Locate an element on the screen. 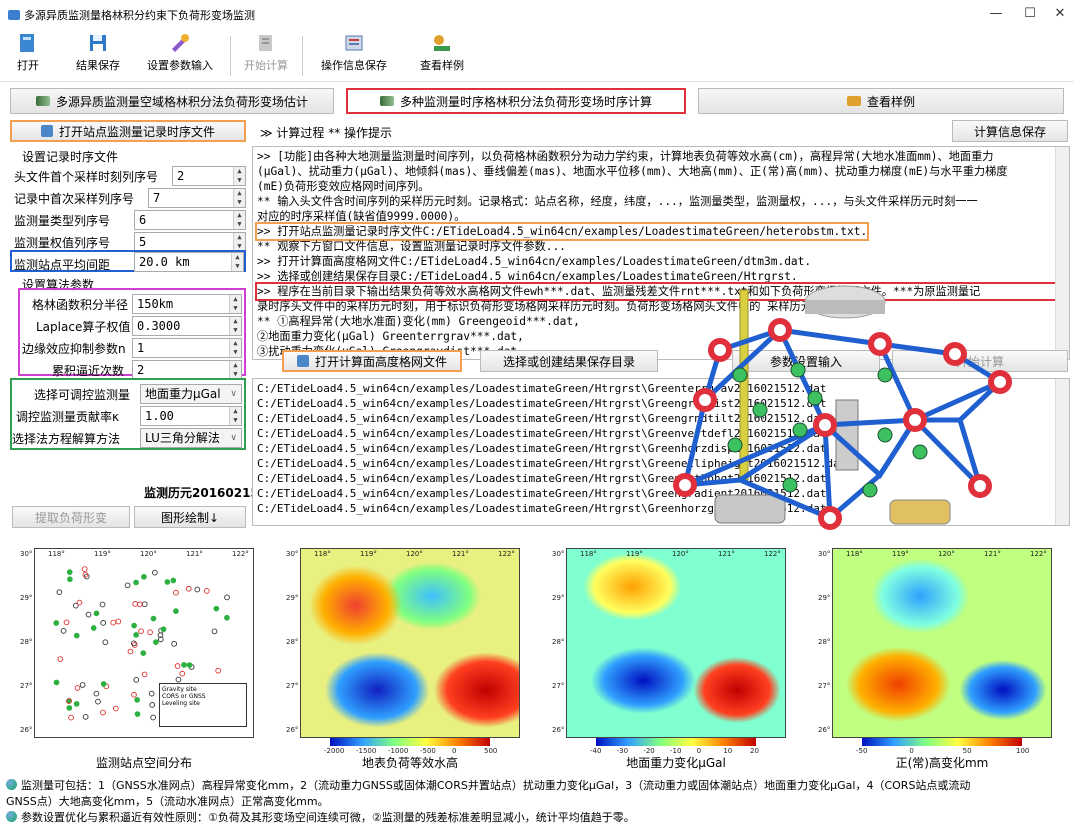 Image resolution: width=1074 pixels, height=832 pixels. bullet-icon is located at coordinates (11, 784).